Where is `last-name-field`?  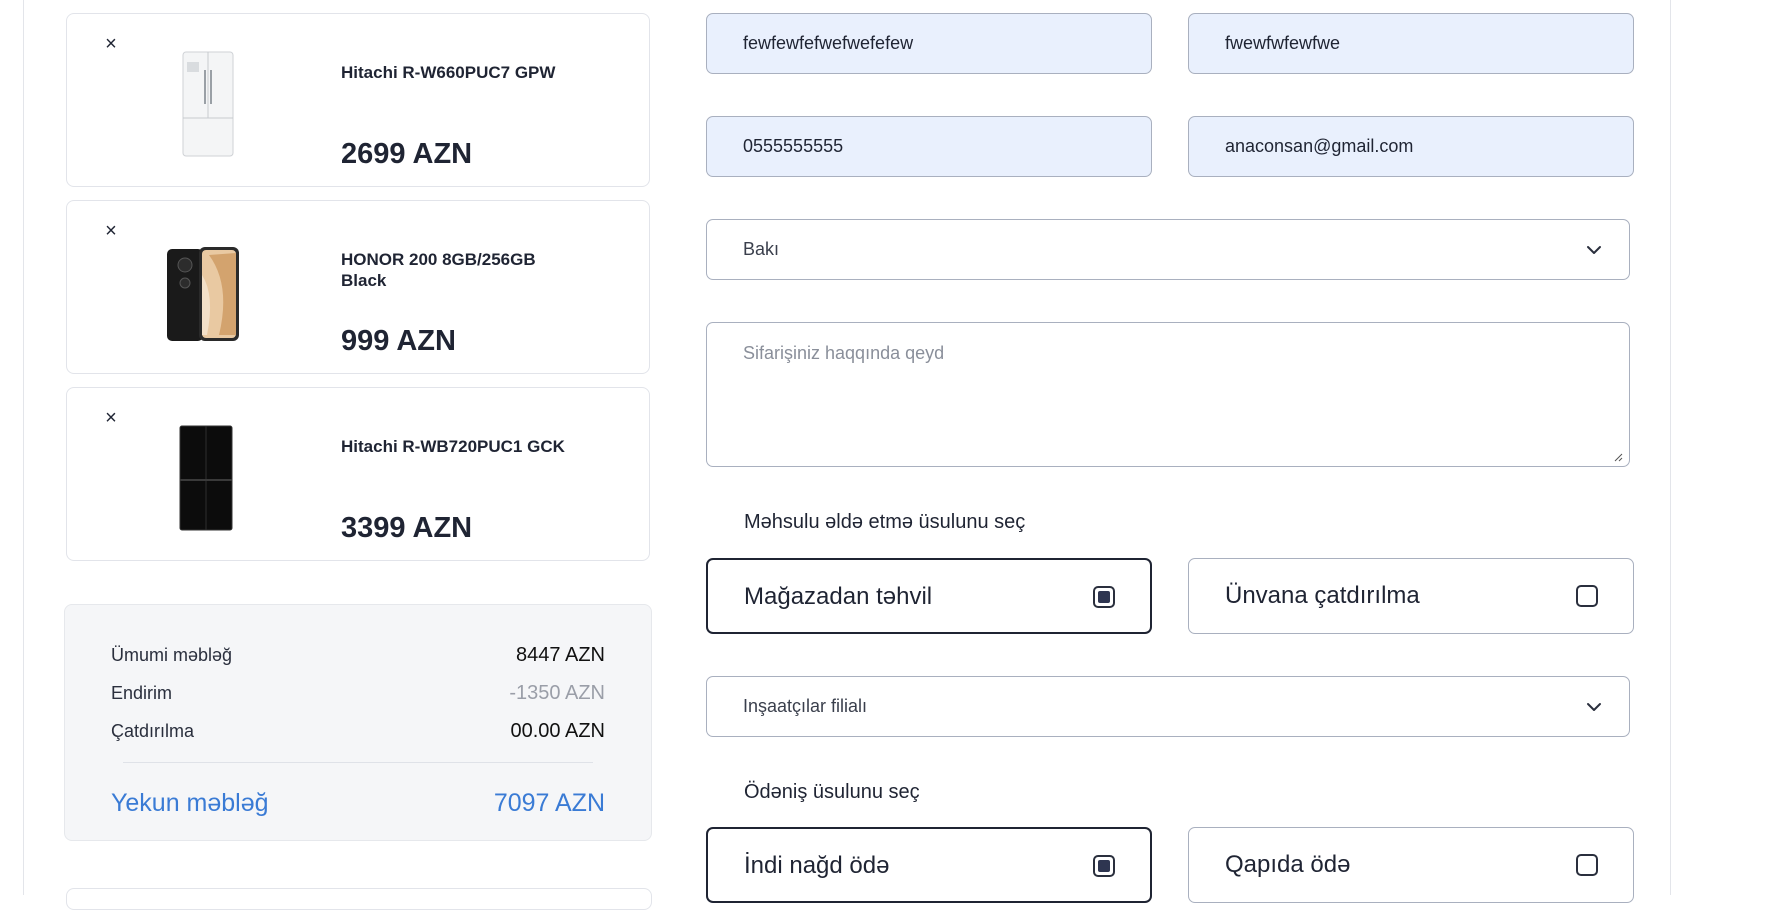
last-name-field is located at coordinates (1411, 43).